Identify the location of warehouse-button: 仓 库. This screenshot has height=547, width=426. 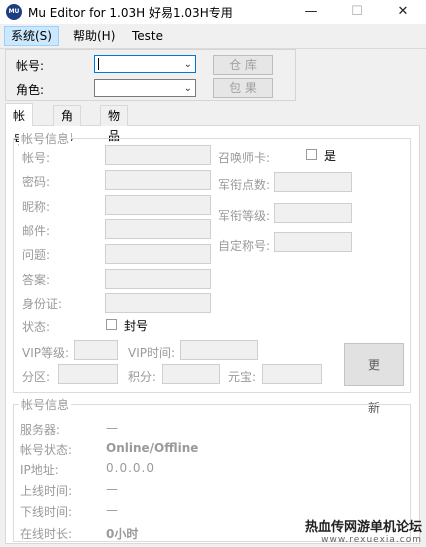
(243, 65).